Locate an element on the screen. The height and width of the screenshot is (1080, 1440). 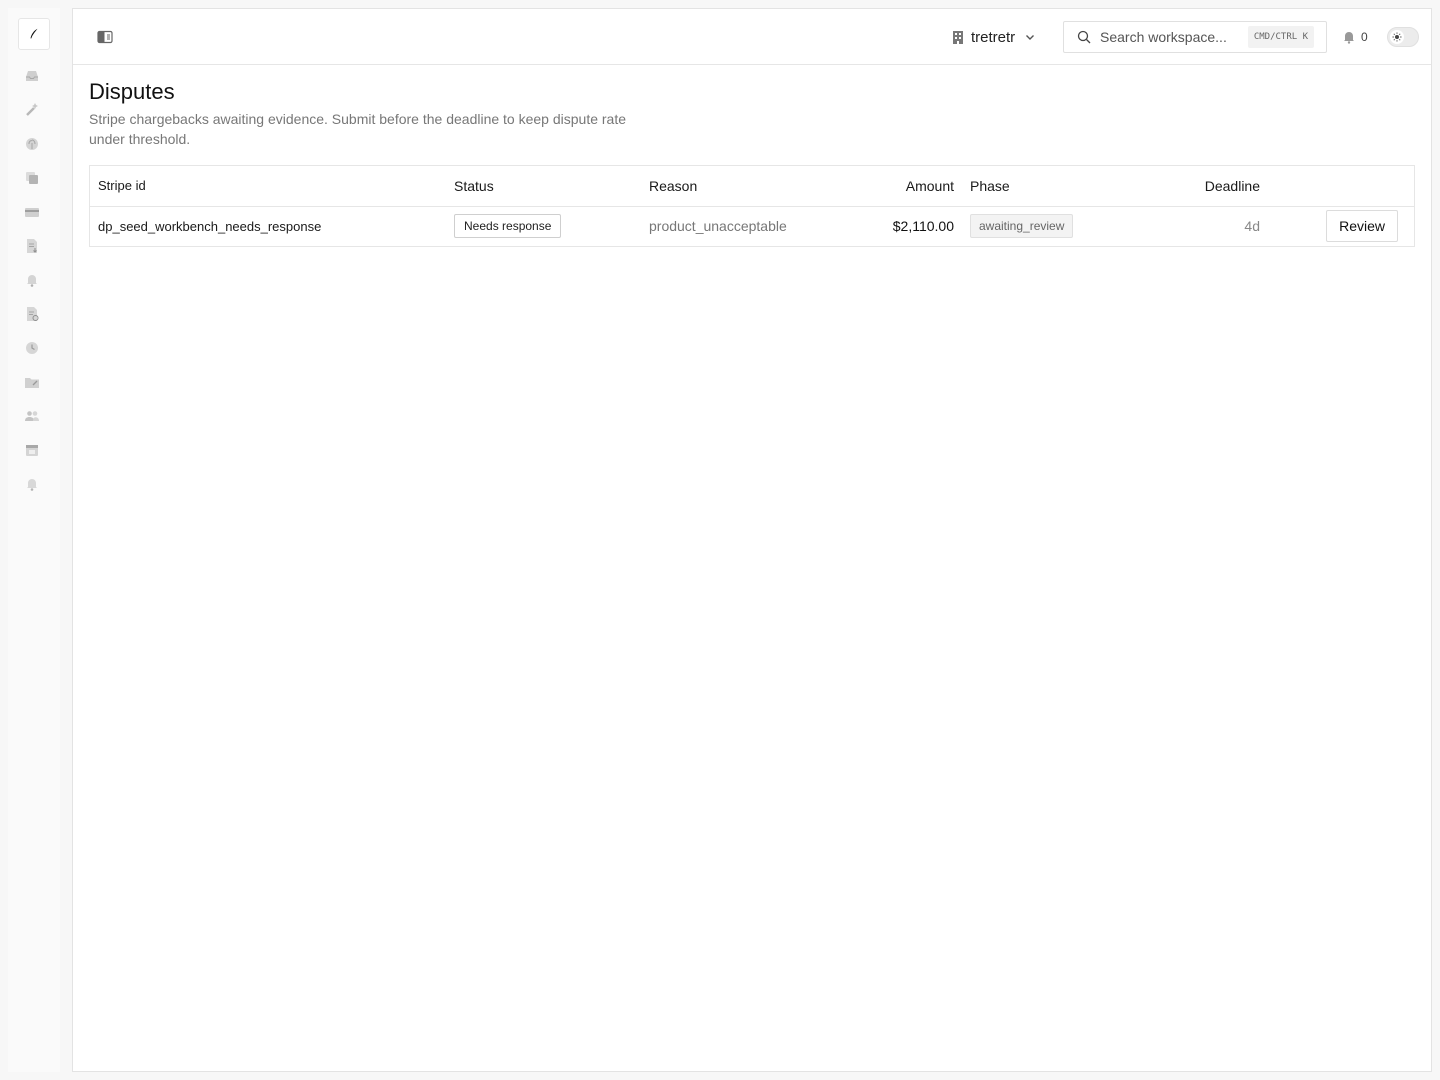
sidebar-item-team is located at coordinates (32, 416).